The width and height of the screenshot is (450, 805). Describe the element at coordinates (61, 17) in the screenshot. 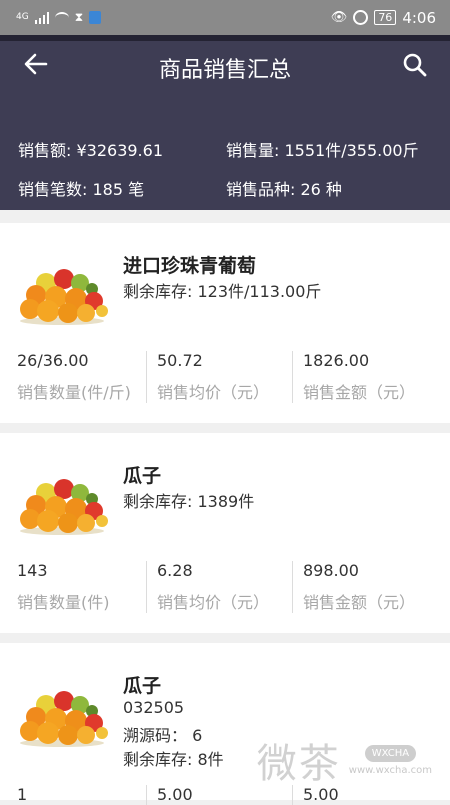

I see `wifi-icon` at that location.